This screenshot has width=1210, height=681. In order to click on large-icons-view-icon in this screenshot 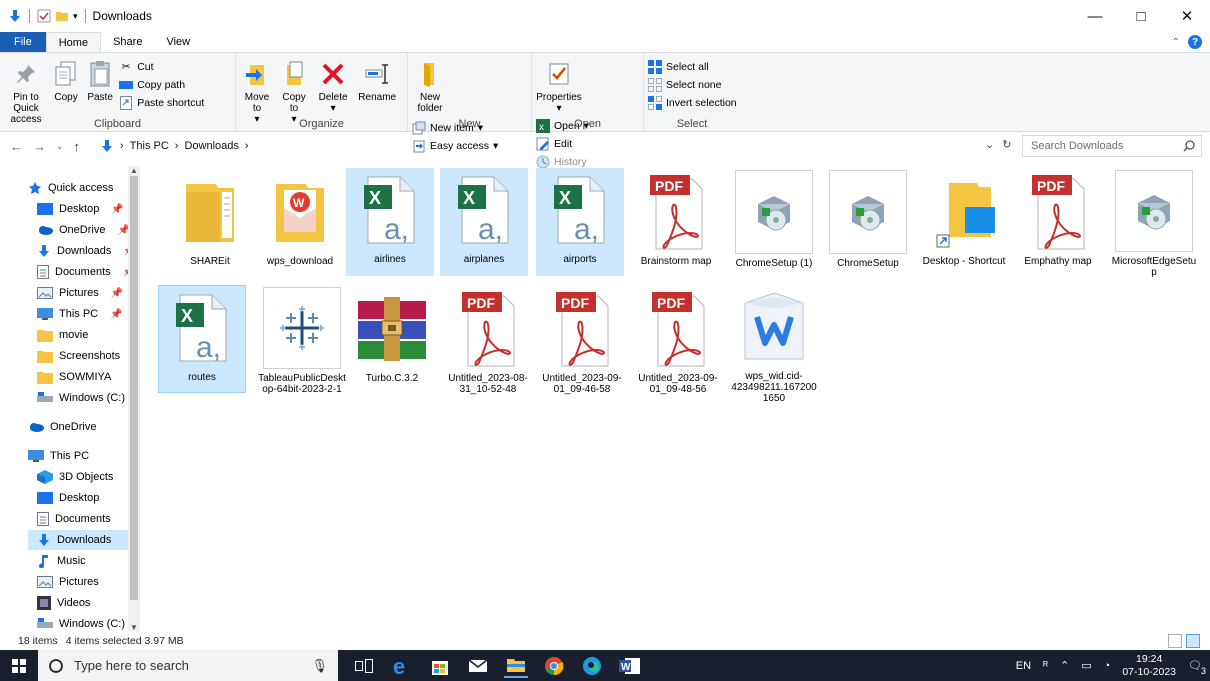, I will do `click(1193, 641)`.